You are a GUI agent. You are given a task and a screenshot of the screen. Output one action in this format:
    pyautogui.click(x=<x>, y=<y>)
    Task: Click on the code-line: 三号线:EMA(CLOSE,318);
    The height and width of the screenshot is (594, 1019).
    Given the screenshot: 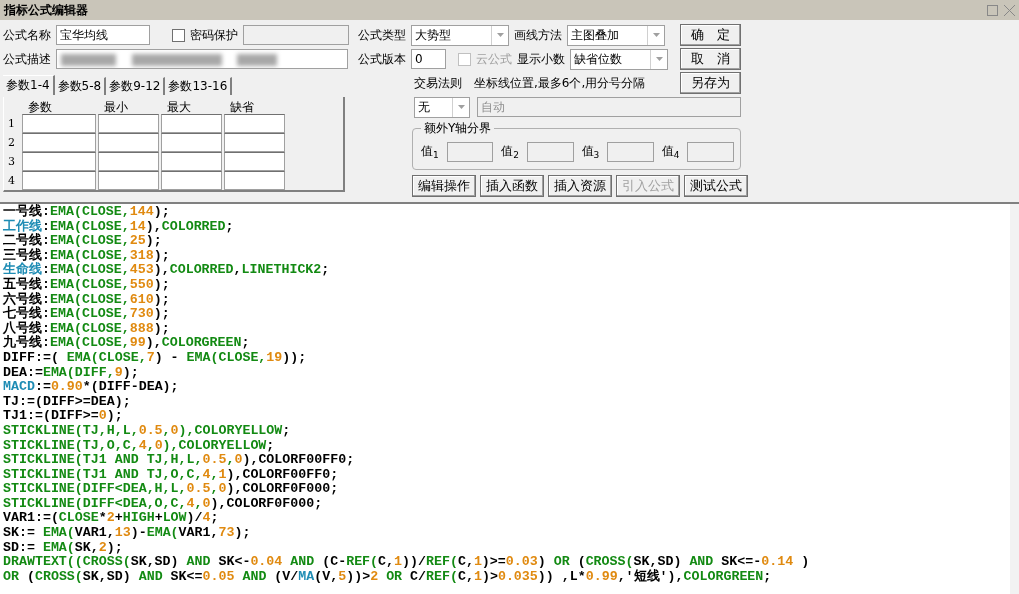 What is the action you would take?
    pyautogui.click(x=87, y=255)
    